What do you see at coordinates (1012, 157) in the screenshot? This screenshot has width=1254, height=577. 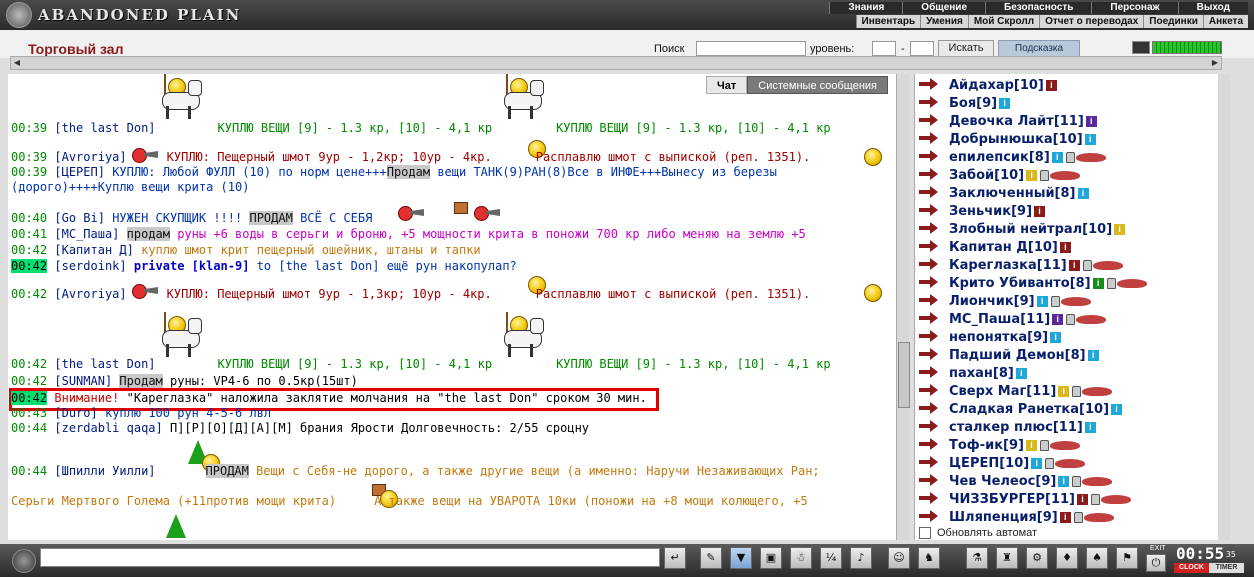 I see `user-list-item: епилепсик[8] i` at bounding box center [1012, 157].